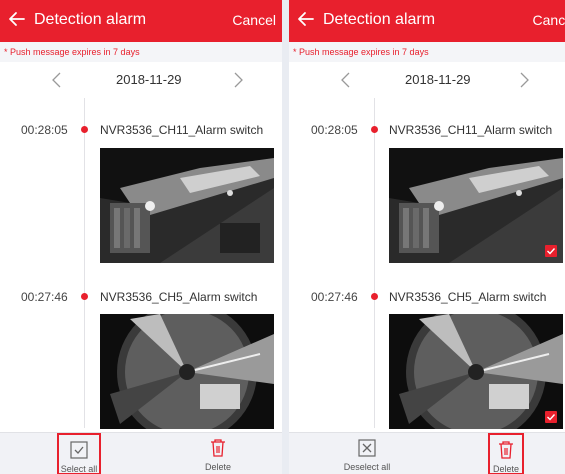 Image resolution: width=565 pixels, height=474 pixels. Describe the element at coordinates (141, 453) in the screenshot. I see `bottom-toolbar: Select all Delete` at that location.